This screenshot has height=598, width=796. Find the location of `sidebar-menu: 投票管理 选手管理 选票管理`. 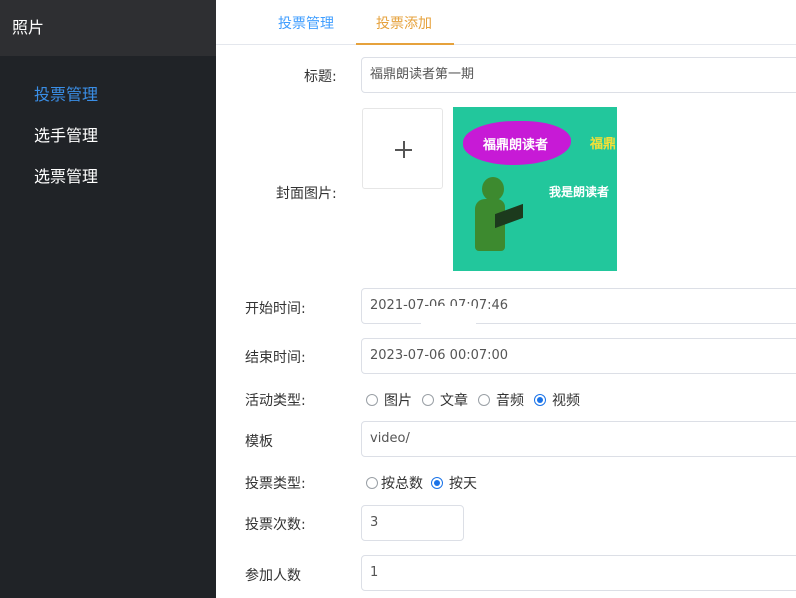

sidebar-menu: 投票管理 选手管理 选票管理 is located at coordinates (108, 135).